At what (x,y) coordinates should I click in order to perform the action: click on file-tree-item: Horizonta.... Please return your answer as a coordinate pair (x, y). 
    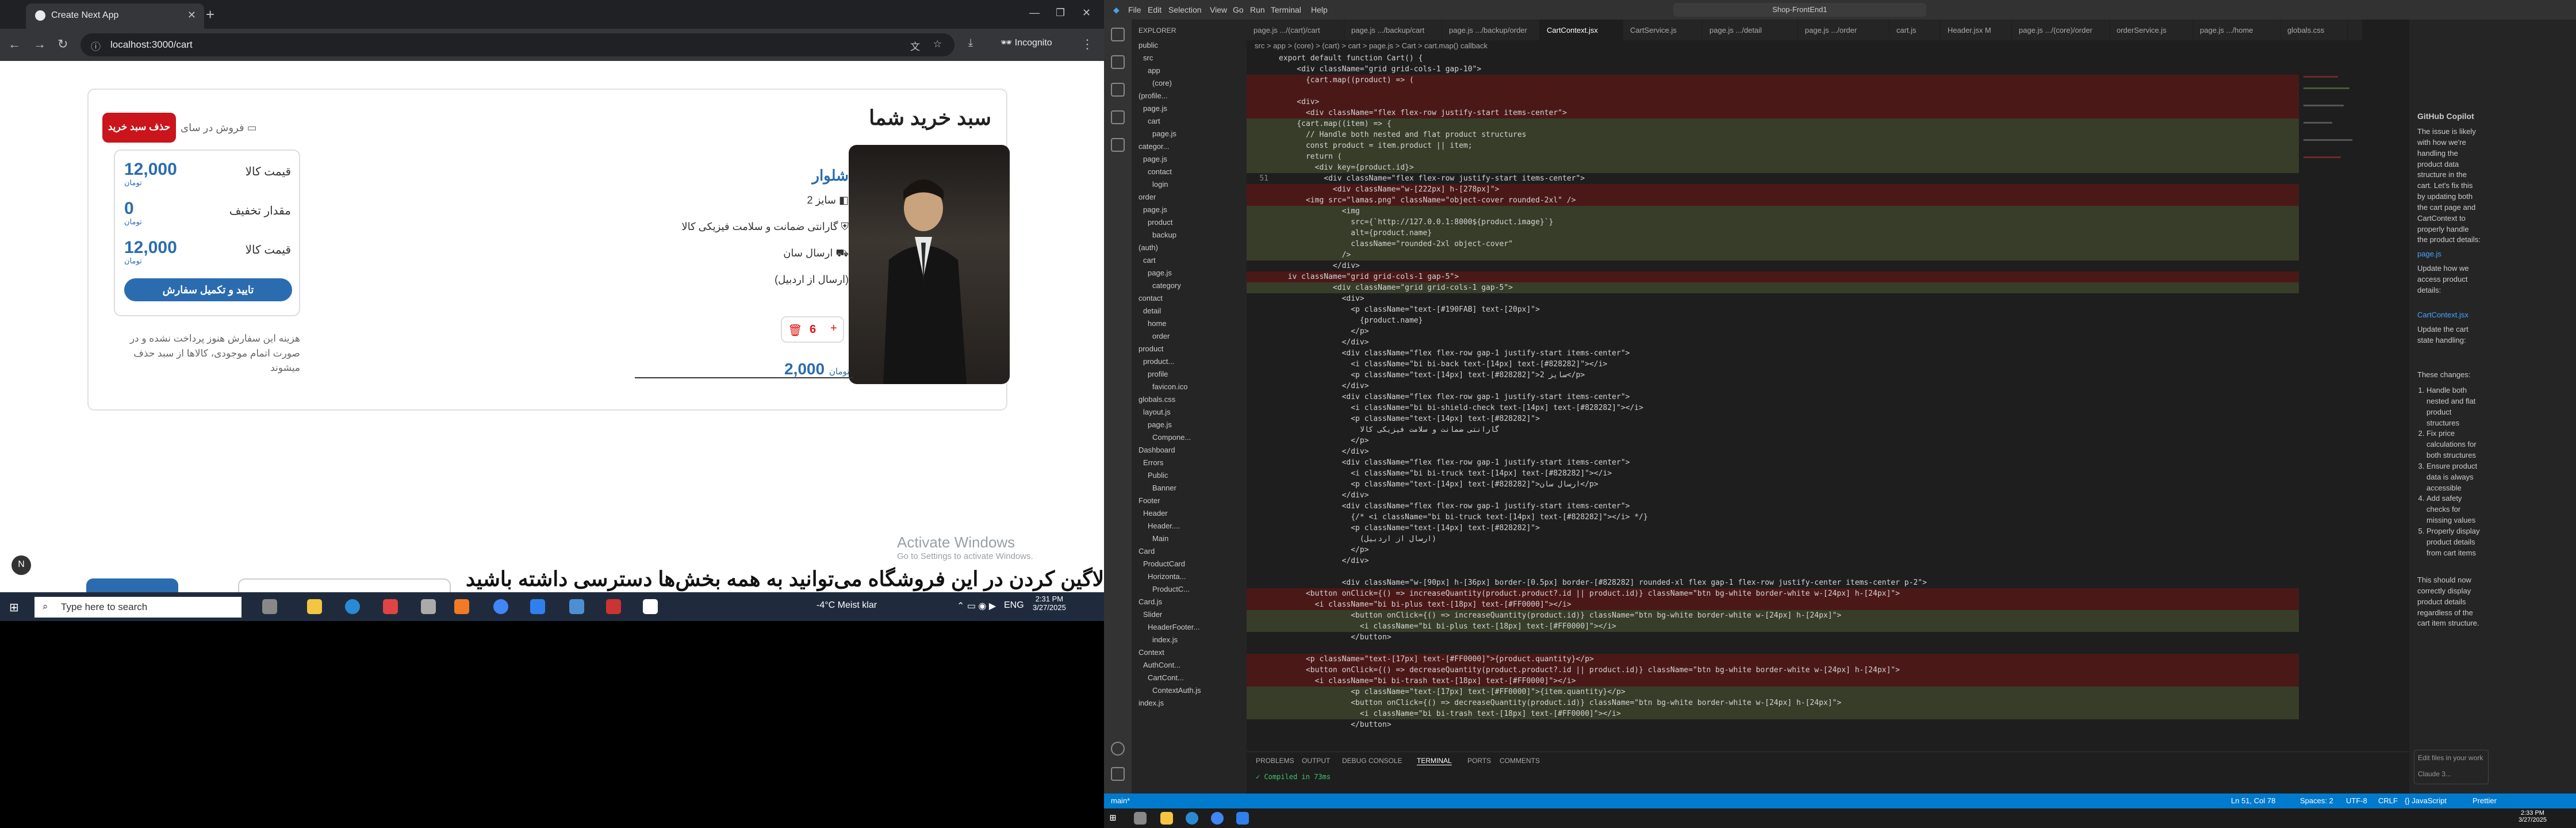
    Looking at the image, I should click on (1189, 576).